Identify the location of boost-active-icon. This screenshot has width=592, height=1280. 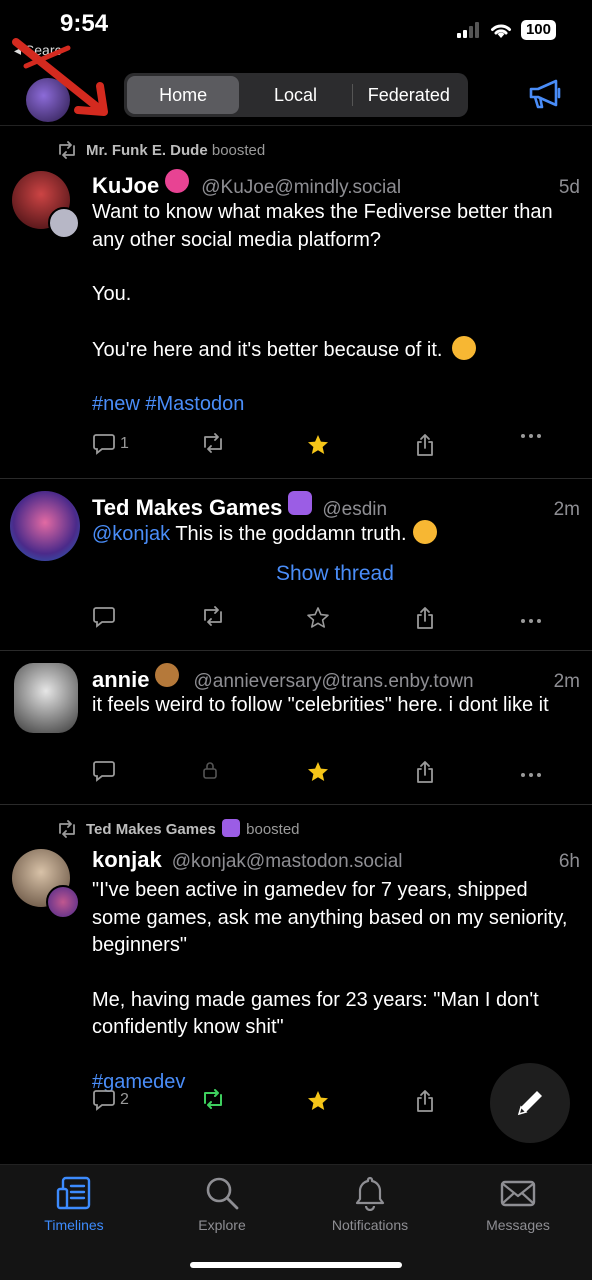
(213, 1099).